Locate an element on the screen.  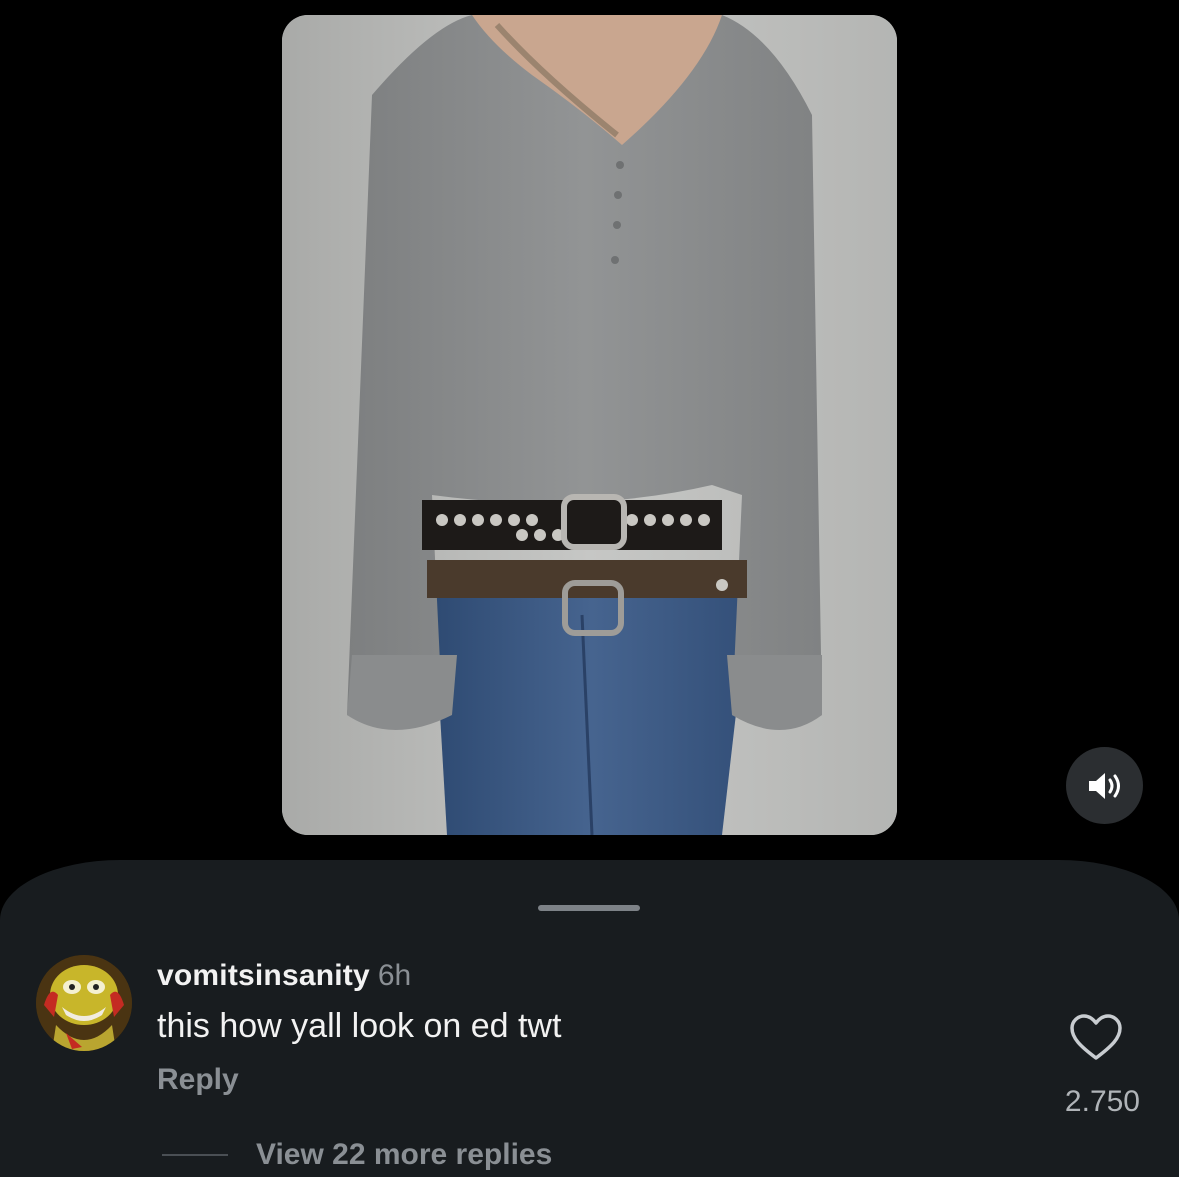
like-count: 2.750 is located at coordinates (1102, 1101).